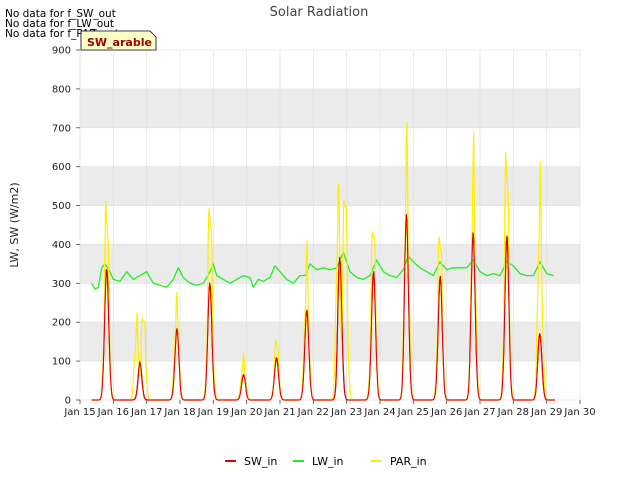 The width and height of the screenshot is (640, 480). Describe the element at coordinates (313, 412) in the screenshot. I see `x-tick-label: Jan 22` at that location.